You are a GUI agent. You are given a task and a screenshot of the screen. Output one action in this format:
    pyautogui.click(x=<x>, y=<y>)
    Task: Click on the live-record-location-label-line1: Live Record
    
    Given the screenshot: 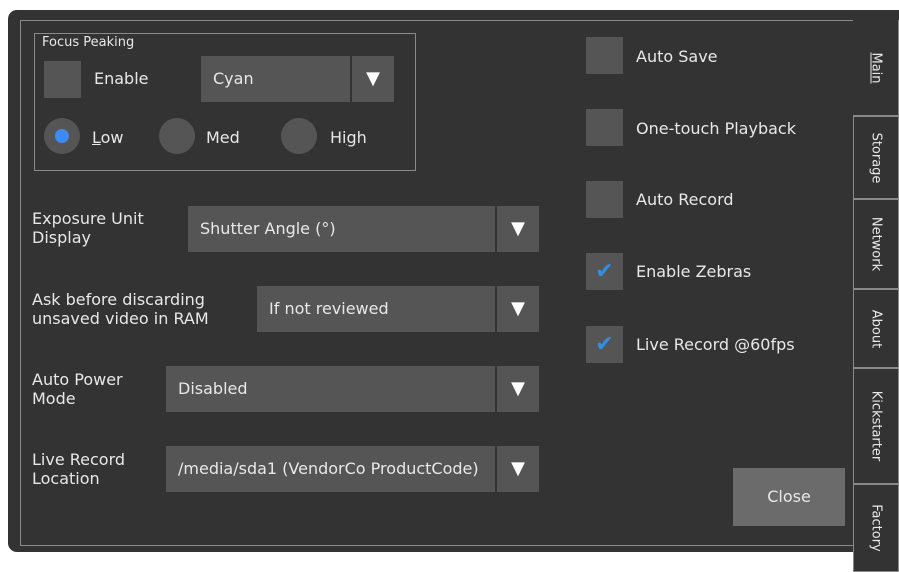 What is the action you would take?
    pyautogui.click(x=79, y=459)
    